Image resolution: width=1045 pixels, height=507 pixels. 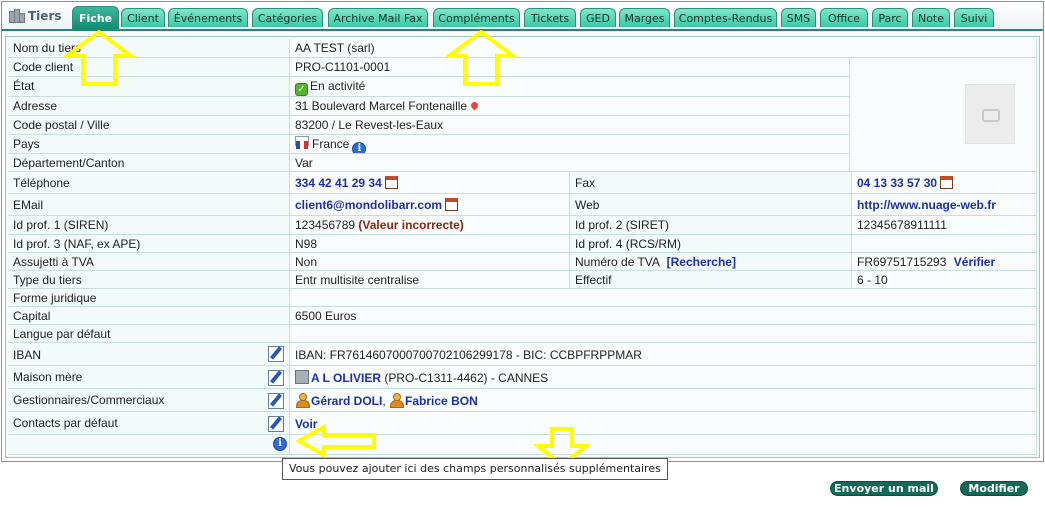 What do you see at coordinates (338, 86) in the screenshot?
I see `etat-text: En activité` at bounding box center [338, 86].